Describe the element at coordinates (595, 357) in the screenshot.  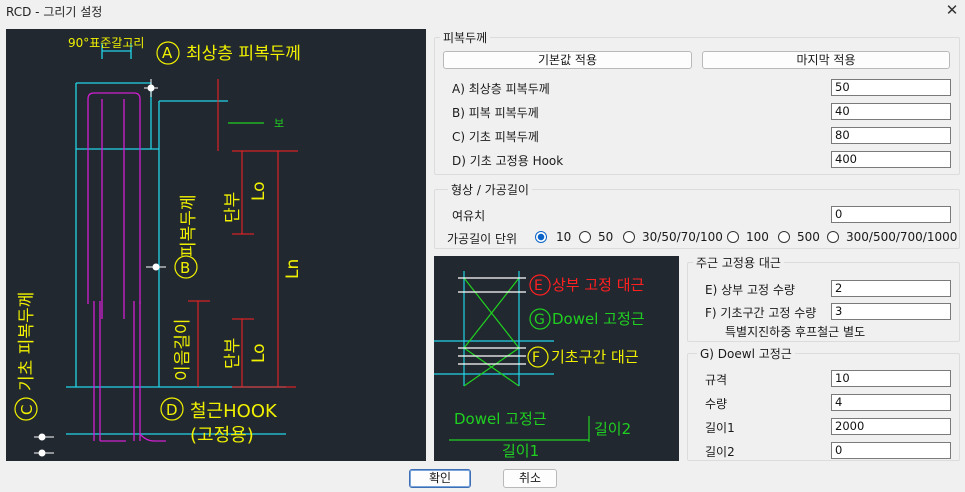
I see `foot-bar-label: 기초구간 대근` at that location.